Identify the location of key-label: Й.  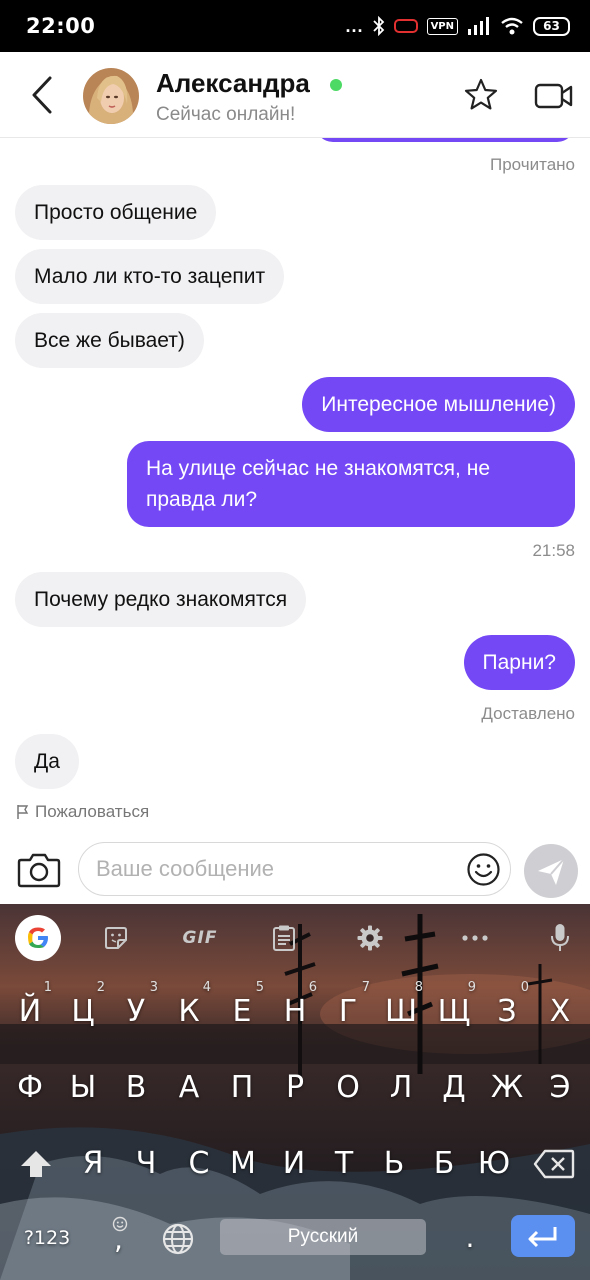
(30, 1011).